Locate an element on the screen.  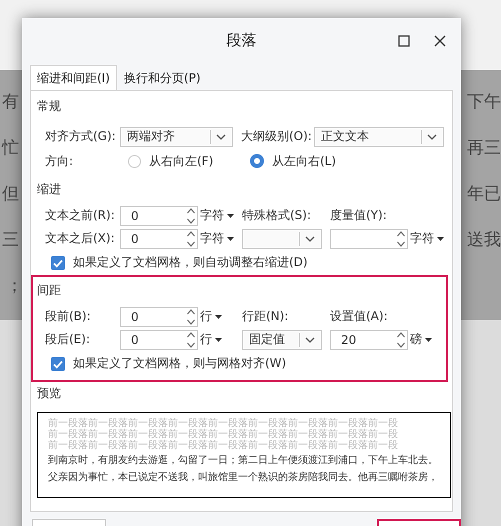
checkbox-label: 如果定义了文档网格，则自动调整右缩进(D) is located at coordinates (190, 262).